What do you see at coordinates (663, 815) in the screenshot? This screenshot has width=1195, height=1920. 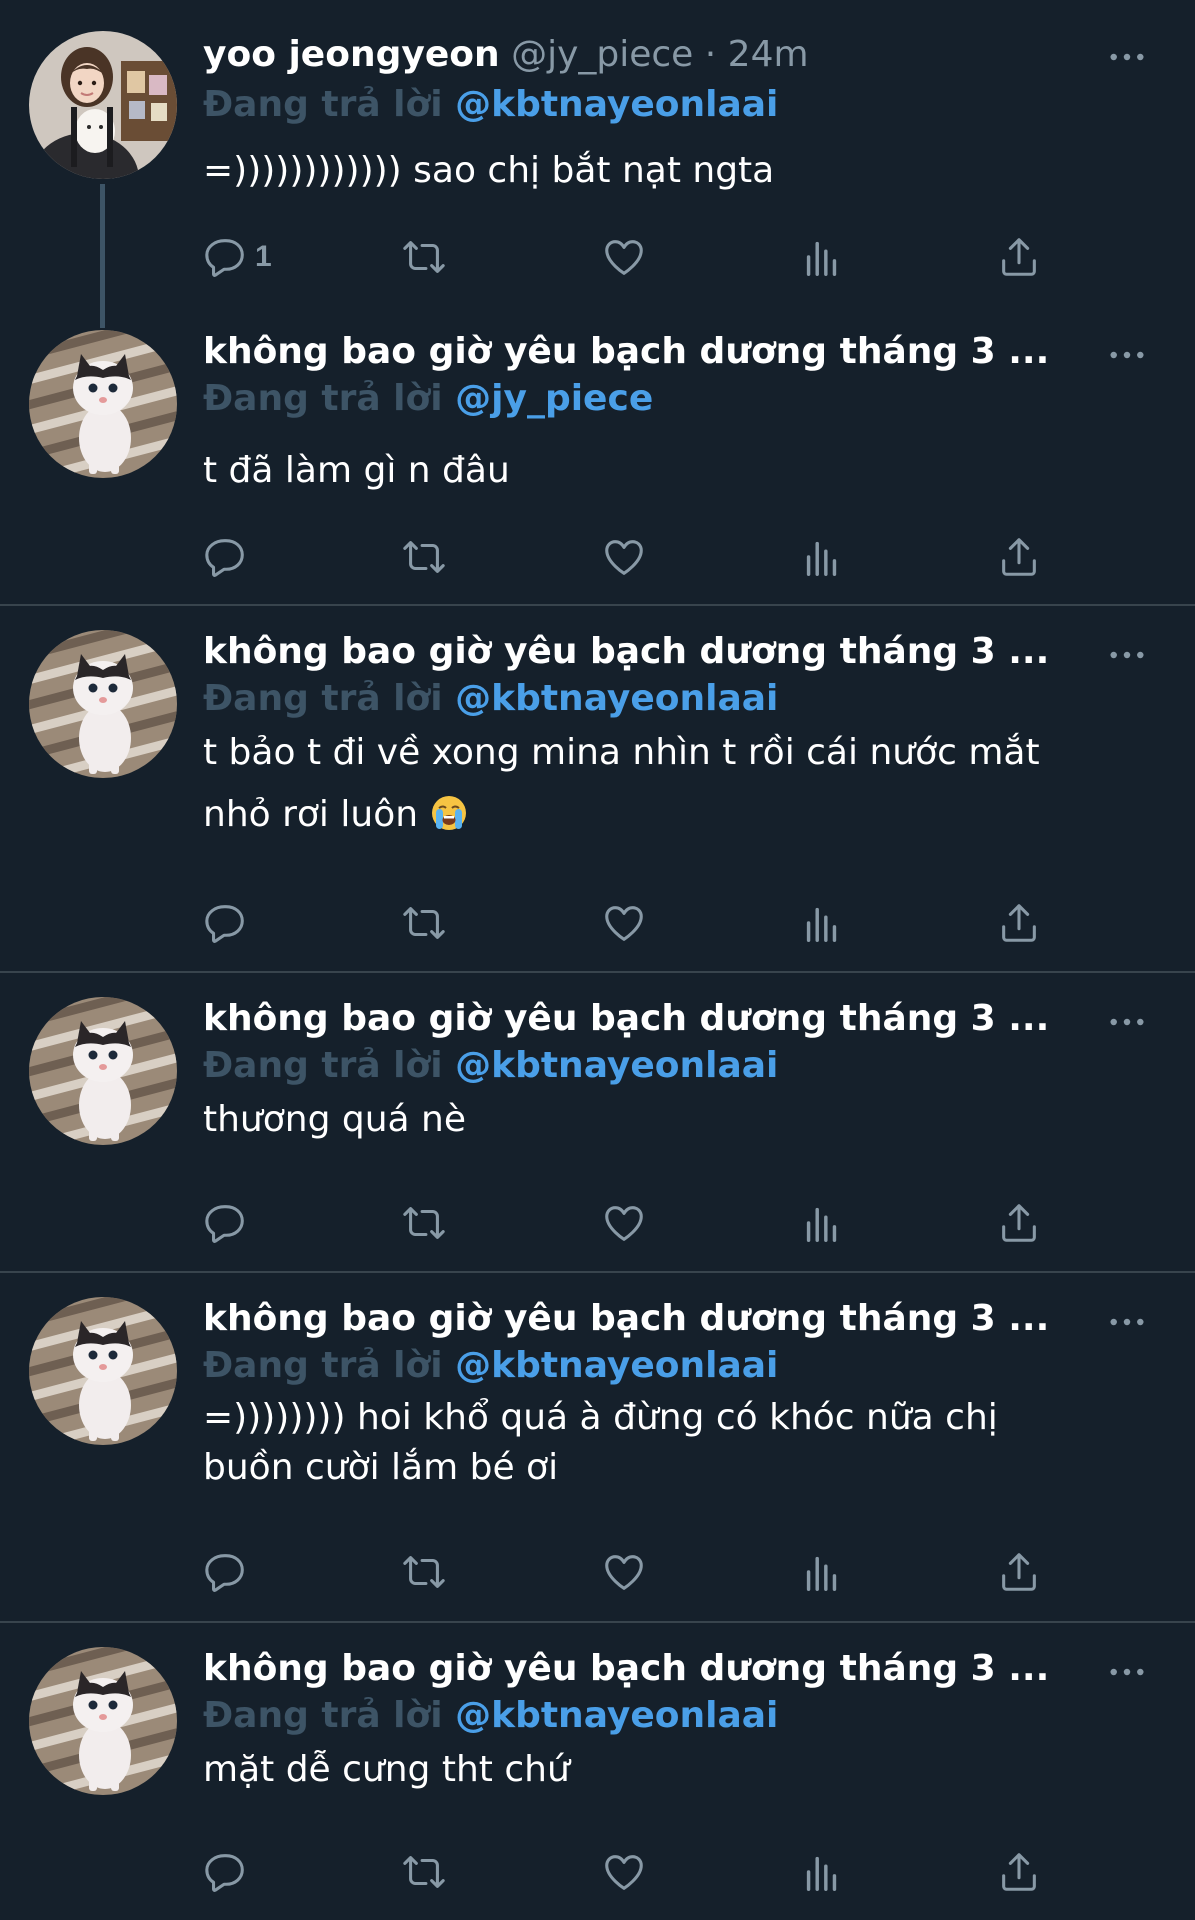 I see `tweet-text-line: nhỏ rơi luôn` at bounding box center [663, 815].